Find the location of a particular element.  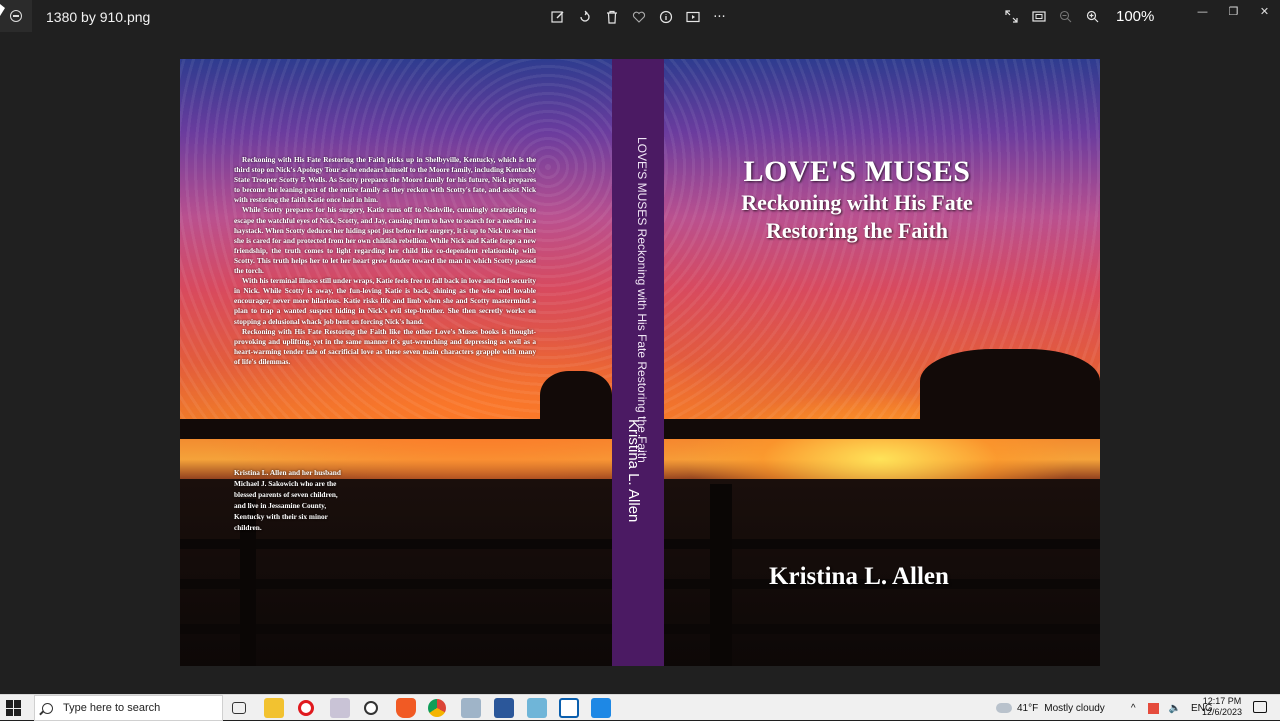

book-subtitle-line2: Restoring the Faith is located at coordinates (857, 230).